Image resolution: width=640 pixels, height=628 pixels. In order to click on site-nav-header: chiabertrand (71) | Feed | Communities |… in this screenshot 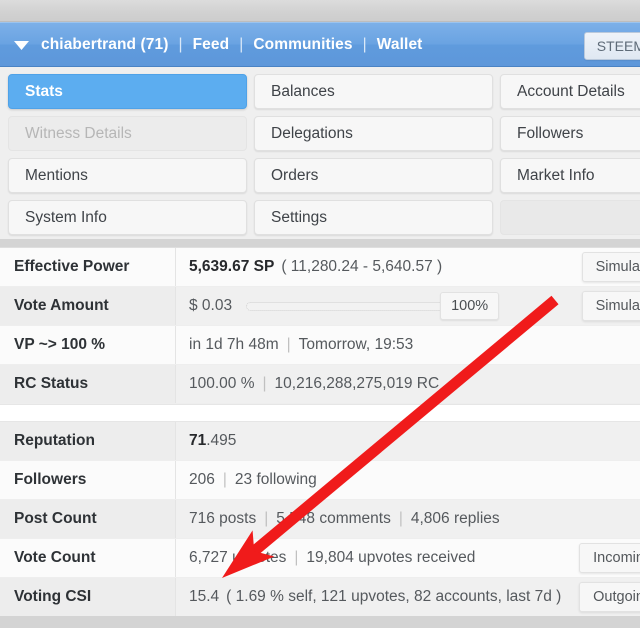, I will do `click(320, 44)`.